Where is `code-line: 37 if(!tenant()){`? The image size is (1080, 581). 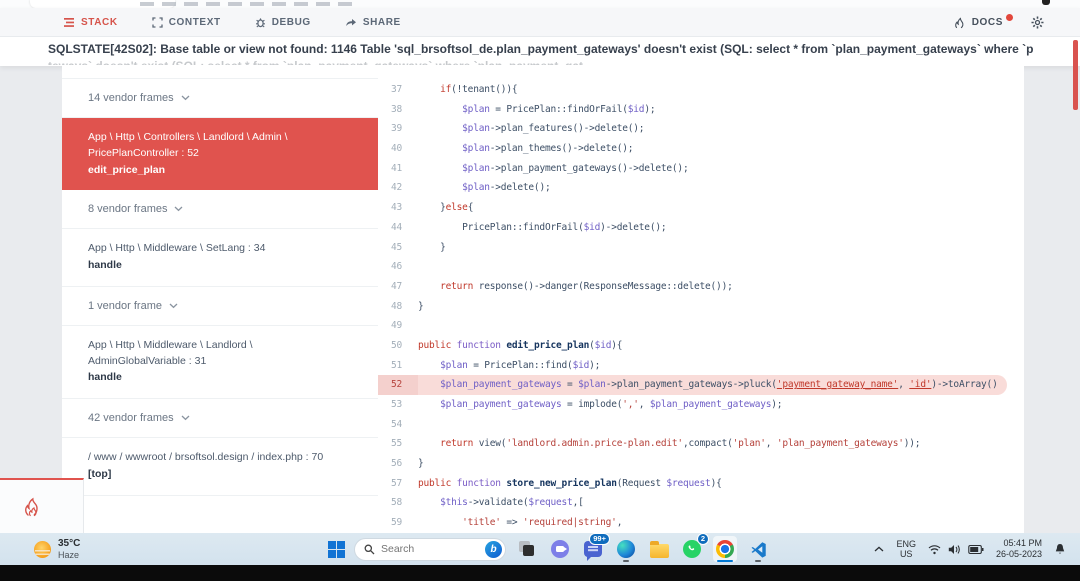
code-line: 37 if(!tenant()){ is located at coordinates (701, 90).